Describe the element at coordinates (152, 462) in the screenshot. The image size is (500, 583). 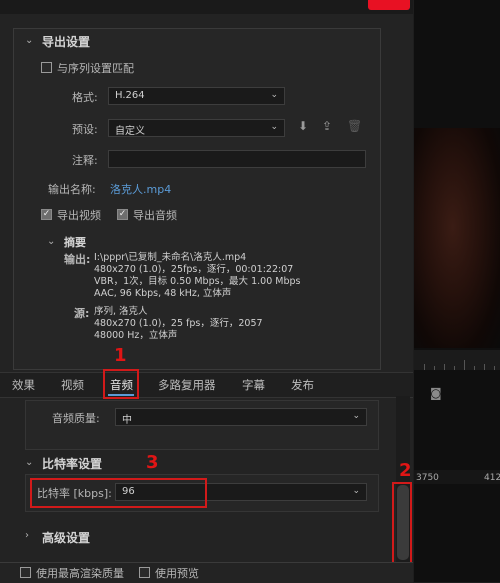
I see `annotation-number-3: 3` at that location.